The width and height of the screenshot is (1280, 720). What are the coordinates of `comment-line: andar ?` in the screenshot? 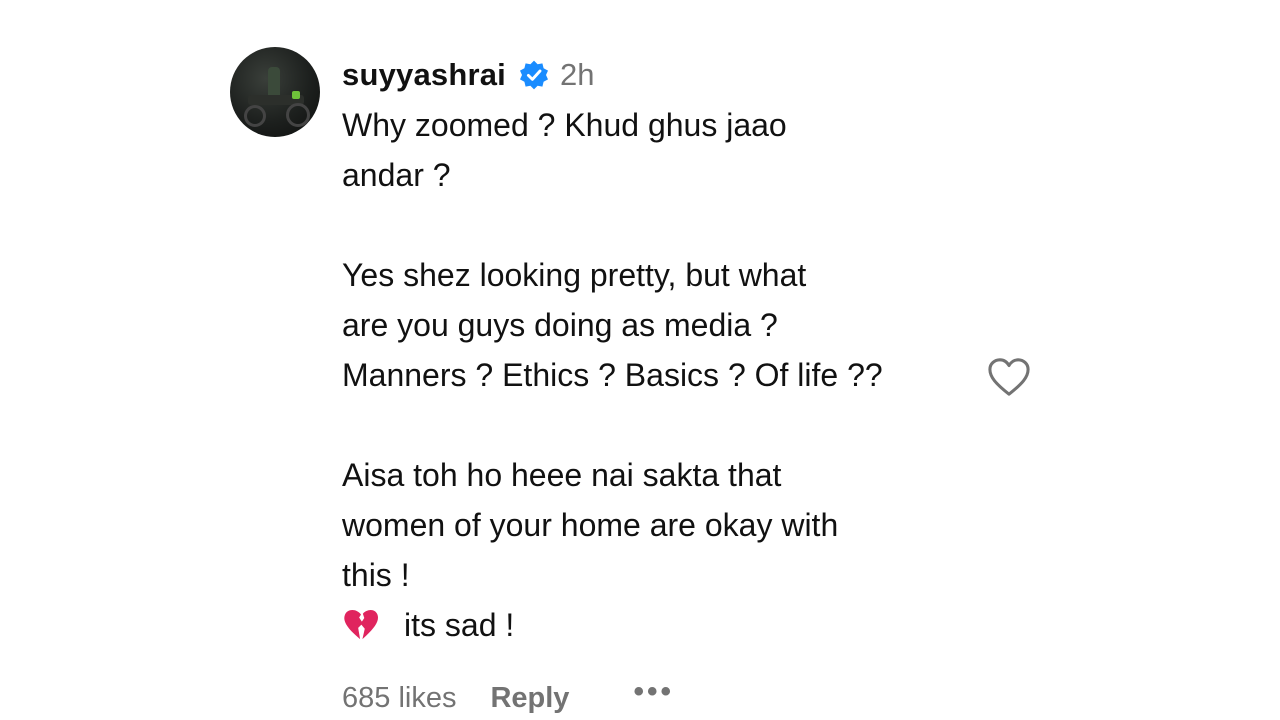 It's located at (396, 175).